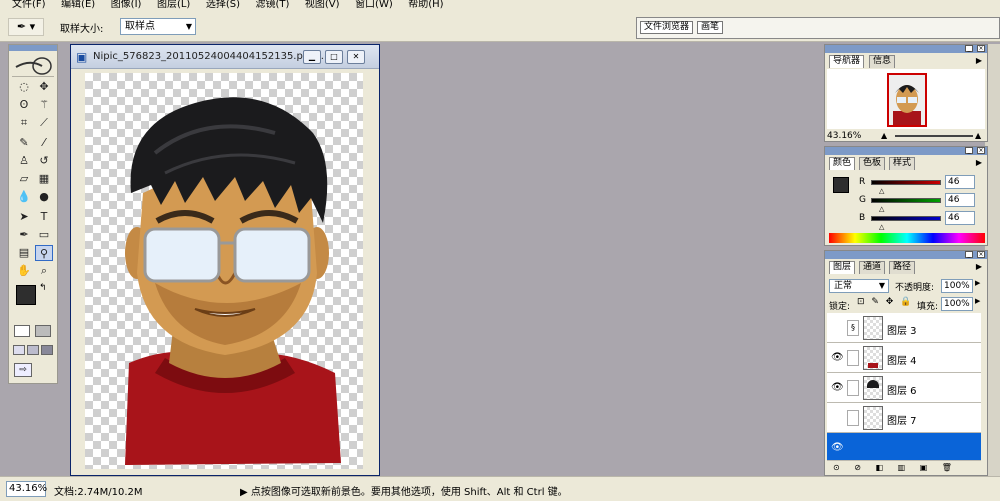 The image size is (1000, 501). I want to click on clone-stamp-icon: ♙, so click(24, 161).